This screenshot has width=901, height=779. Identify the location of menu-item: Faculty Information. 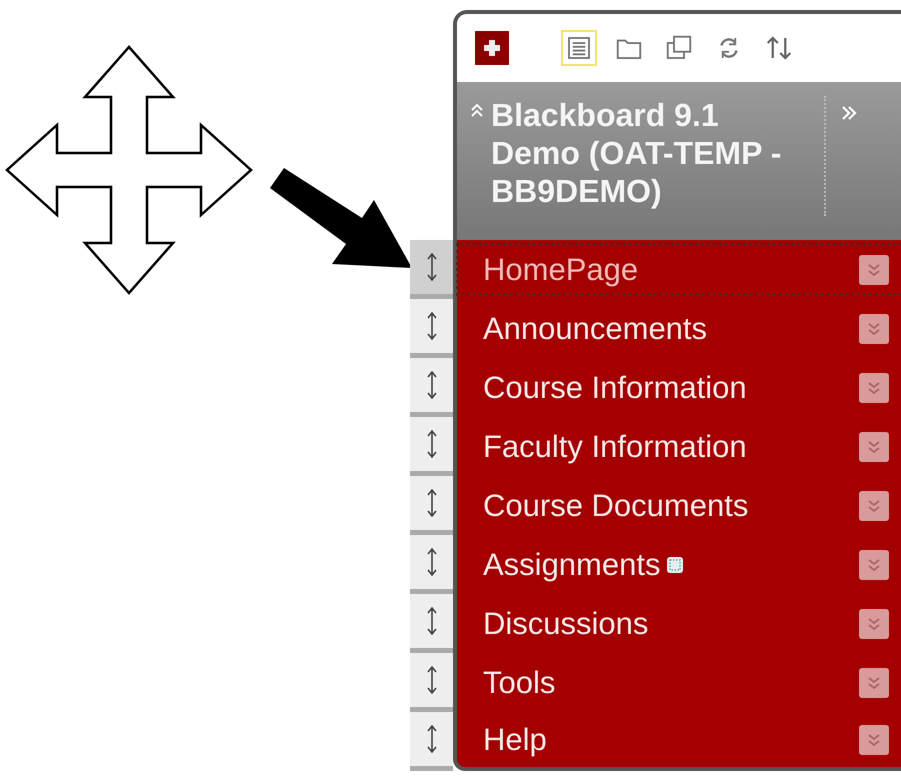
(677, 446).